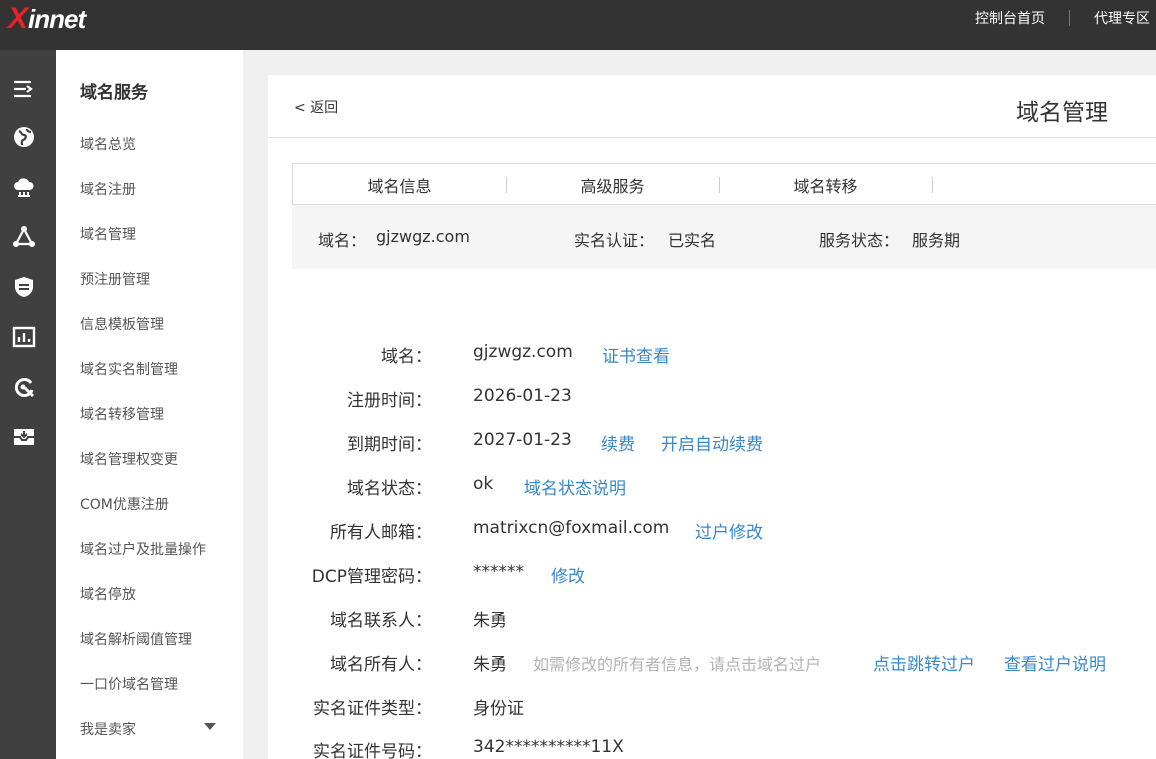 This screenshot has height=759, width=1156. Describe the element at coordinates (28, 404) in the screenshot. I see `icon-rail` at that location.